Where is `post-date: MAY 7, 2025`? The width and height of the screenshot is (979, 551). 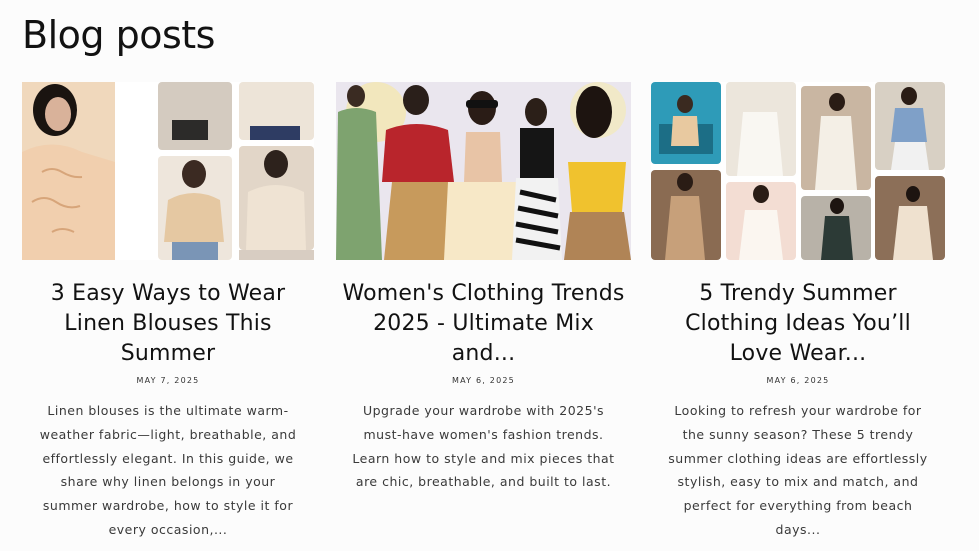 post-date: MAY 7, 2025 is located at coordinates (168, 380).